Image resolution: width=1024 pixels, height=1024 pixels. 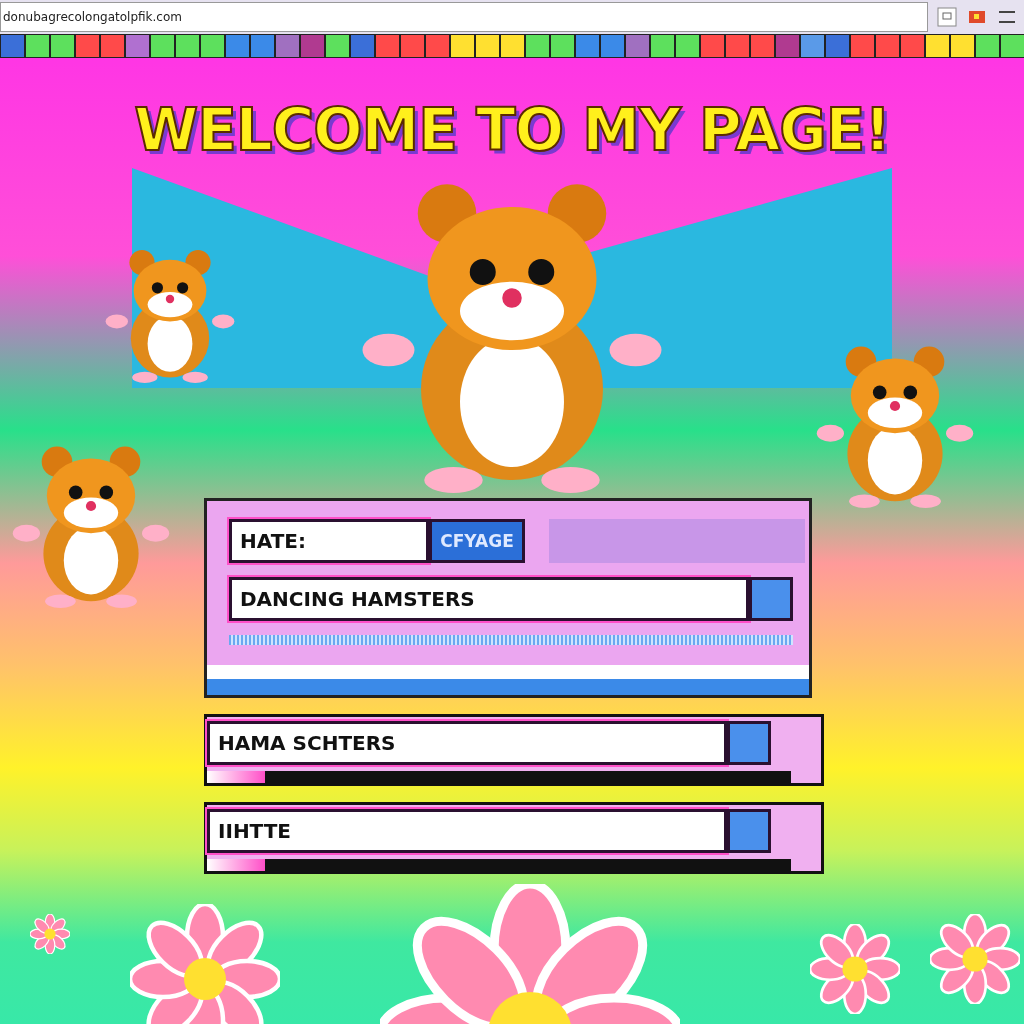 What do you see at coordinates (329, 541) in the screenshot?
I see `name-field: HATE:` at bounding box center [329, 541].